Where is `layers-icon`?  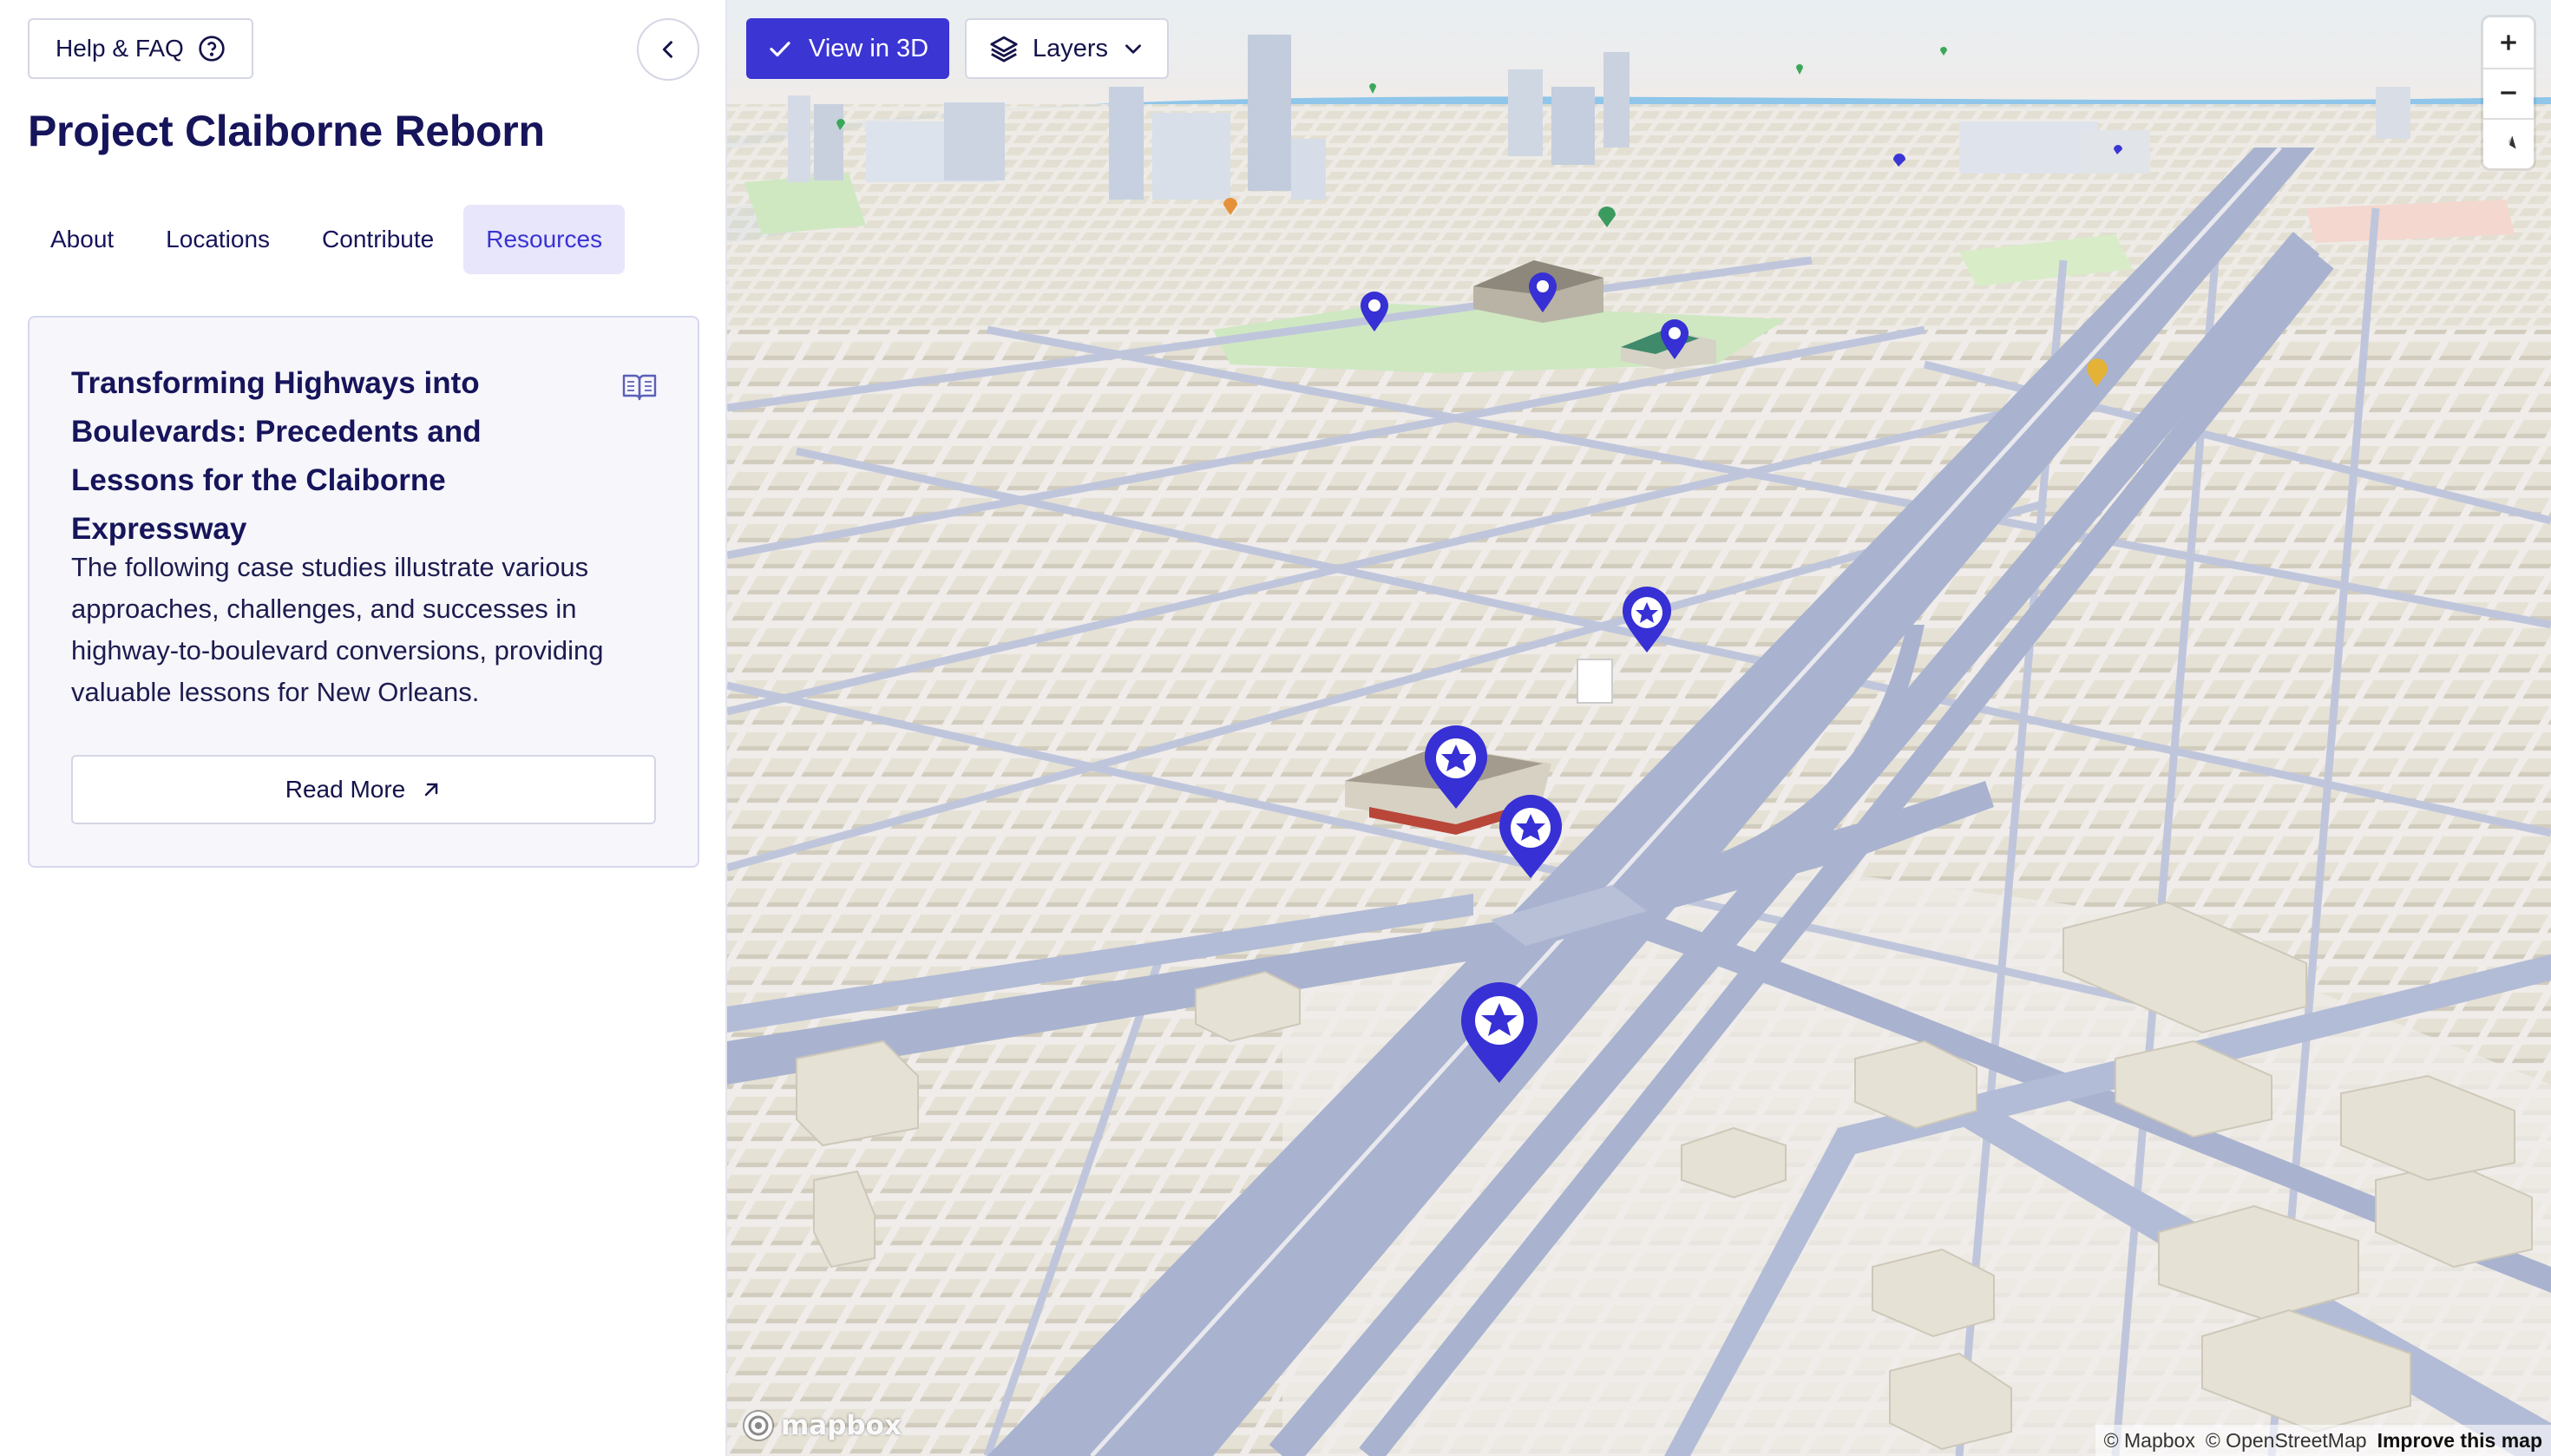 layers-icon is located at coordinates (1004, 49).